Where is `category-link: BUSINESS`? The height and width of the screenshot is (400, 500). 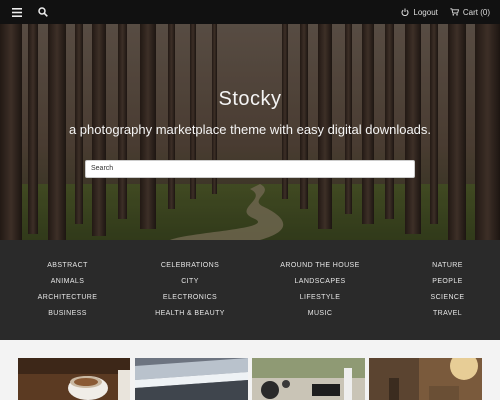
category-link: BUSINESS is located at coordinates (67, 313).